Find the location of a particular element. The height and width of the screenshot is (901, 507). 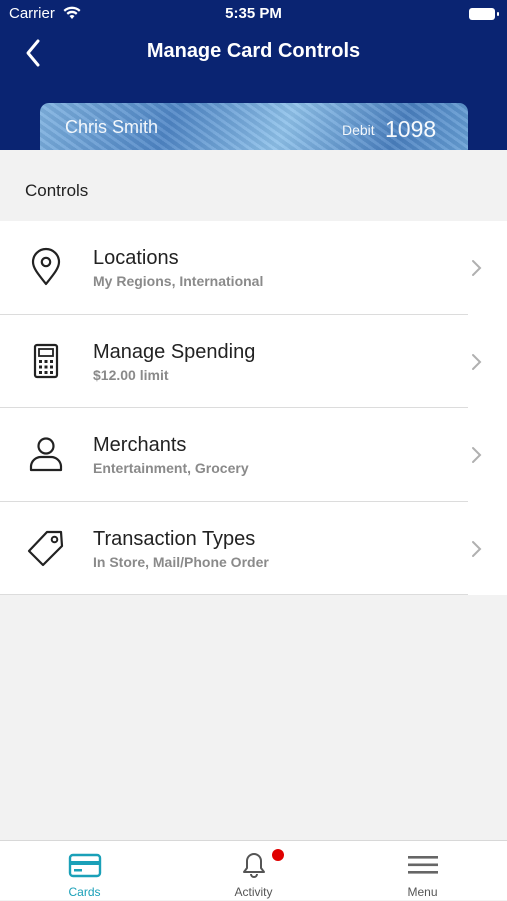

tab-menu: Menu is located at coordinates (422, 871).